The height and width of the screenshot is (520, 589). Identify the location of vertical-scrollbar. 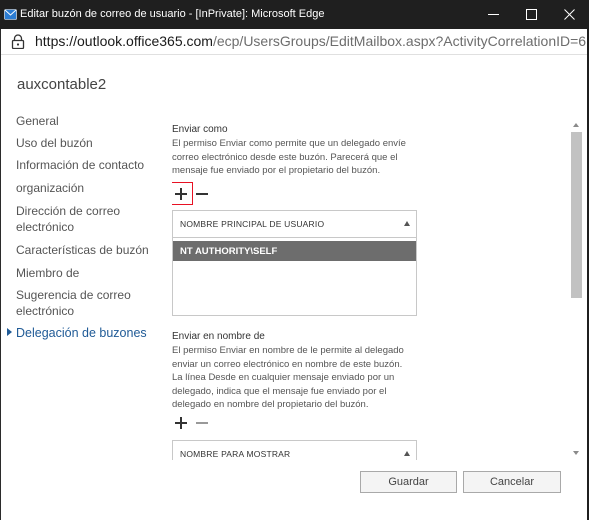
(576, 290).